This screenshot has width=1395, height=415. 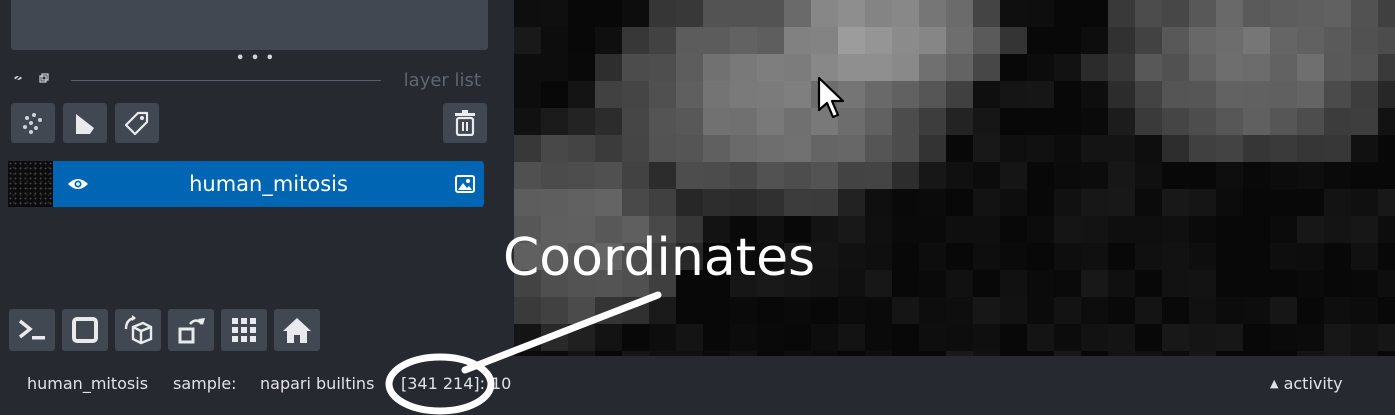 What do you see at coordinates (440, 384) in the screenshot?
I see `annotation-circle` at bounding box center [440, 384].